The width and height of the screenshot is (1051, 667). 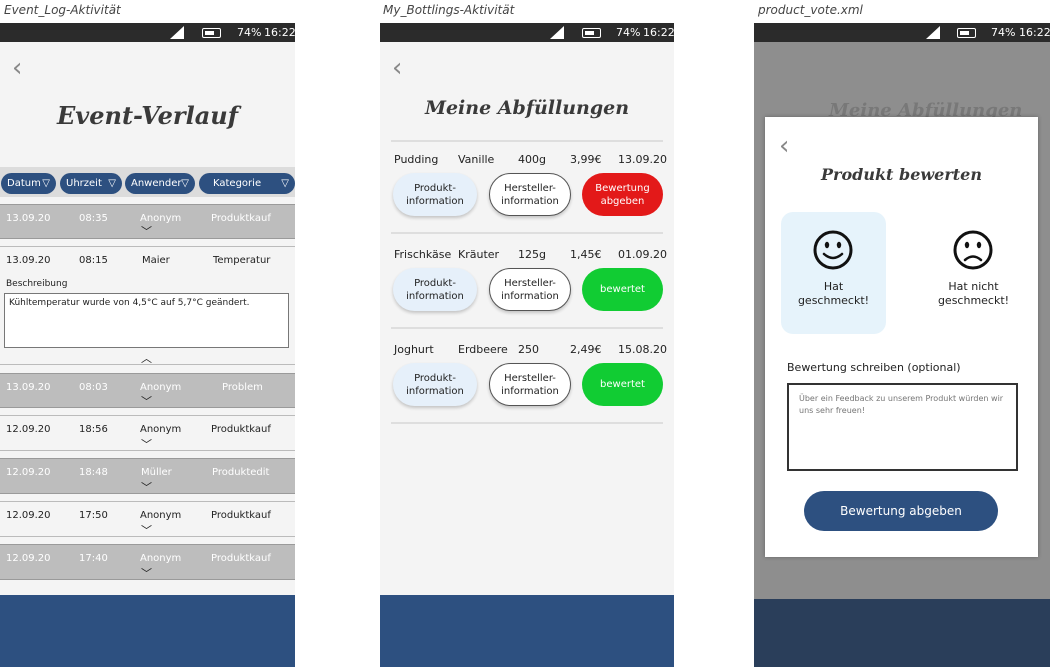 I want to click on review-label: Bewertung schreiben (optional), so click(x=874, y=367).